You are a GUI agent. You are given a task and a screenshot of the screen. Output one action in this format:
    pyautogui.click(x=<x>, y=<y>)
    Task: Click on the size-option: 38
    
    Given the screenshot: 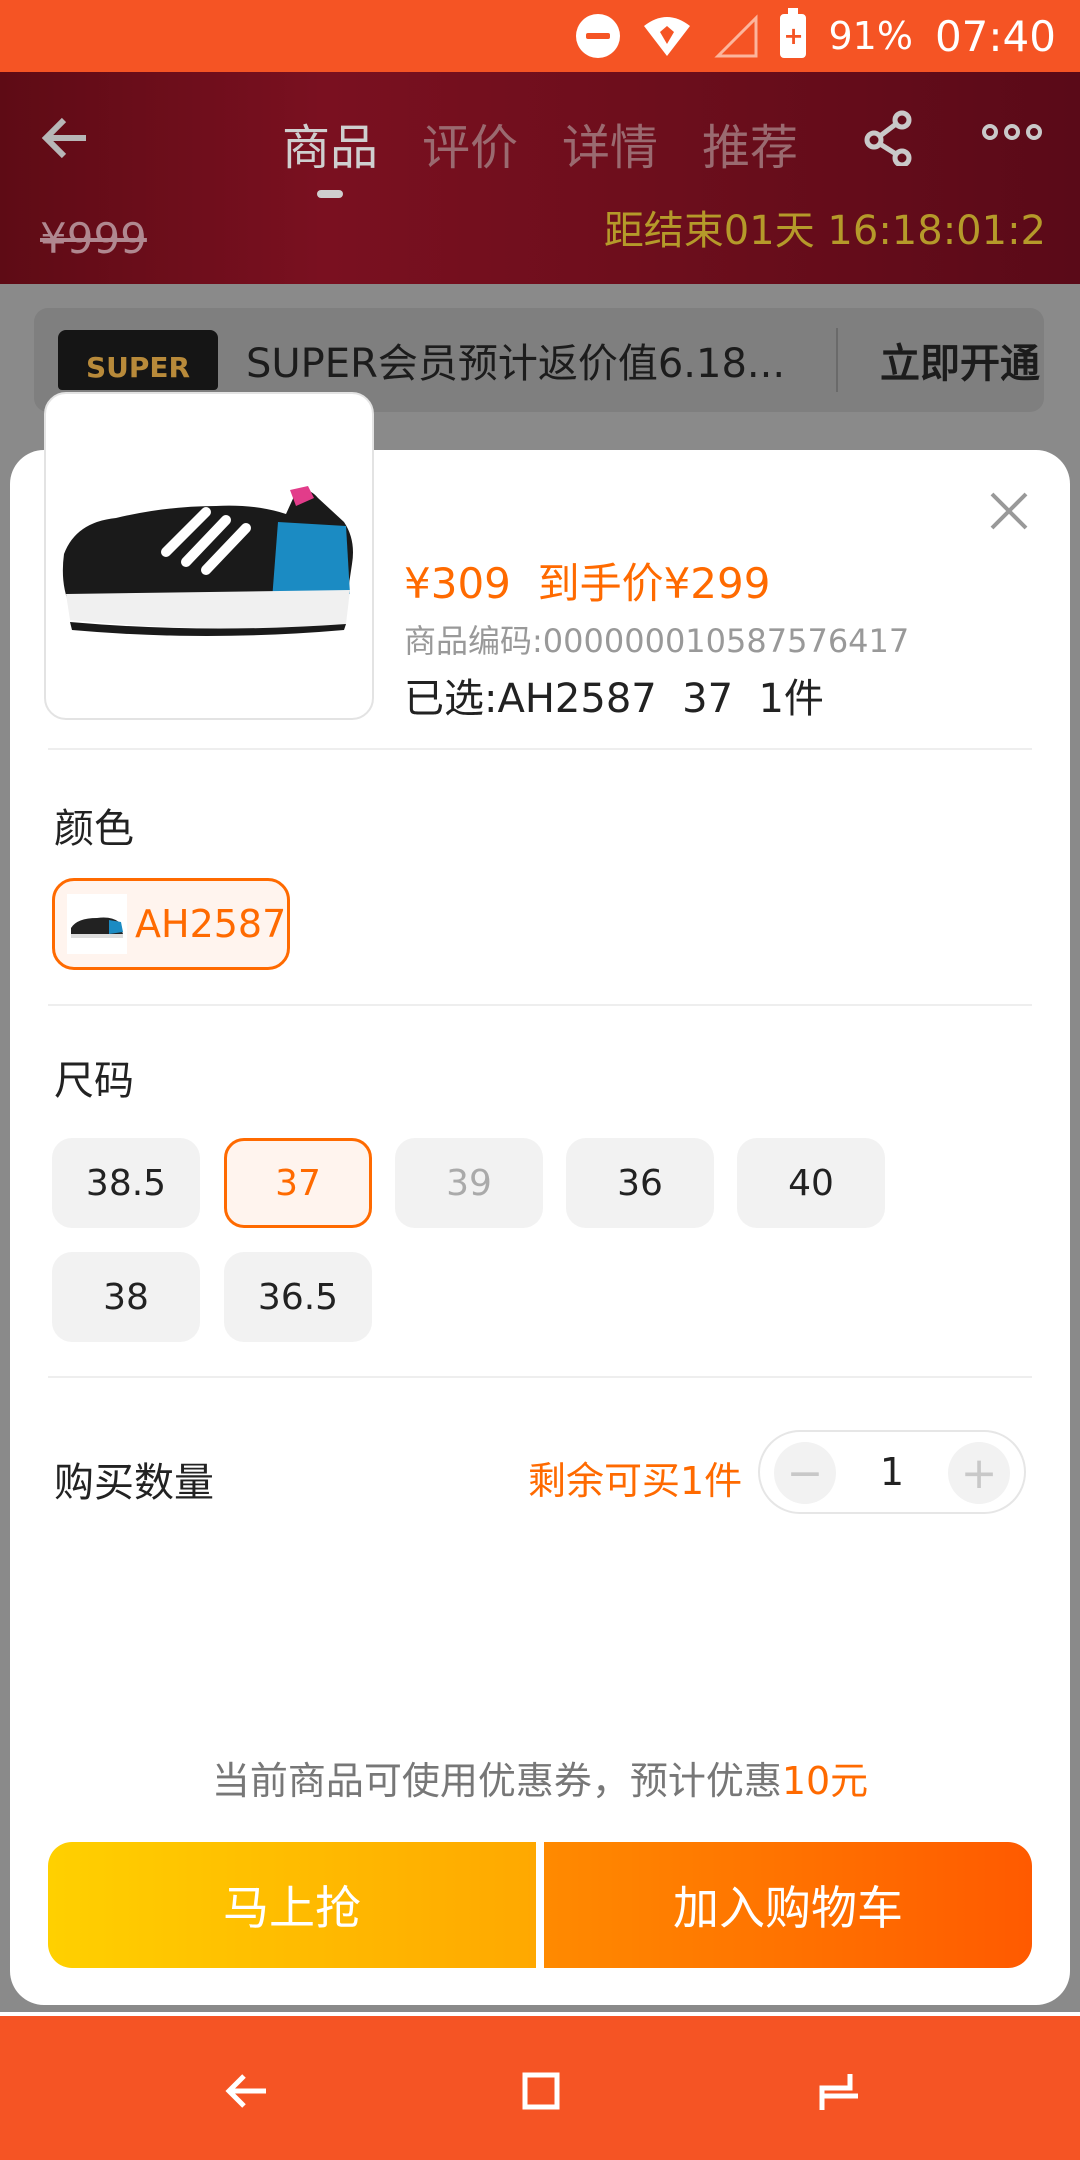 What is the action you would take?
    pyautogui.click(x=126, y=1297)
    